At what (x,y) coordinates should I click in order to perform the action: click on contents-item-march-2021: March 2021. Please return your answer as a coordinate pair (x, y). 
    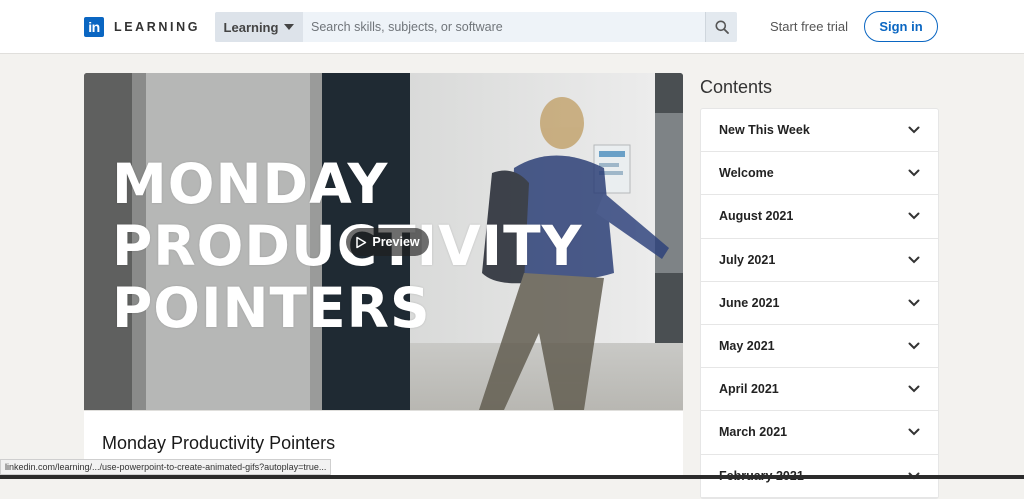
    Looking at the image, I should click on (819, 433).